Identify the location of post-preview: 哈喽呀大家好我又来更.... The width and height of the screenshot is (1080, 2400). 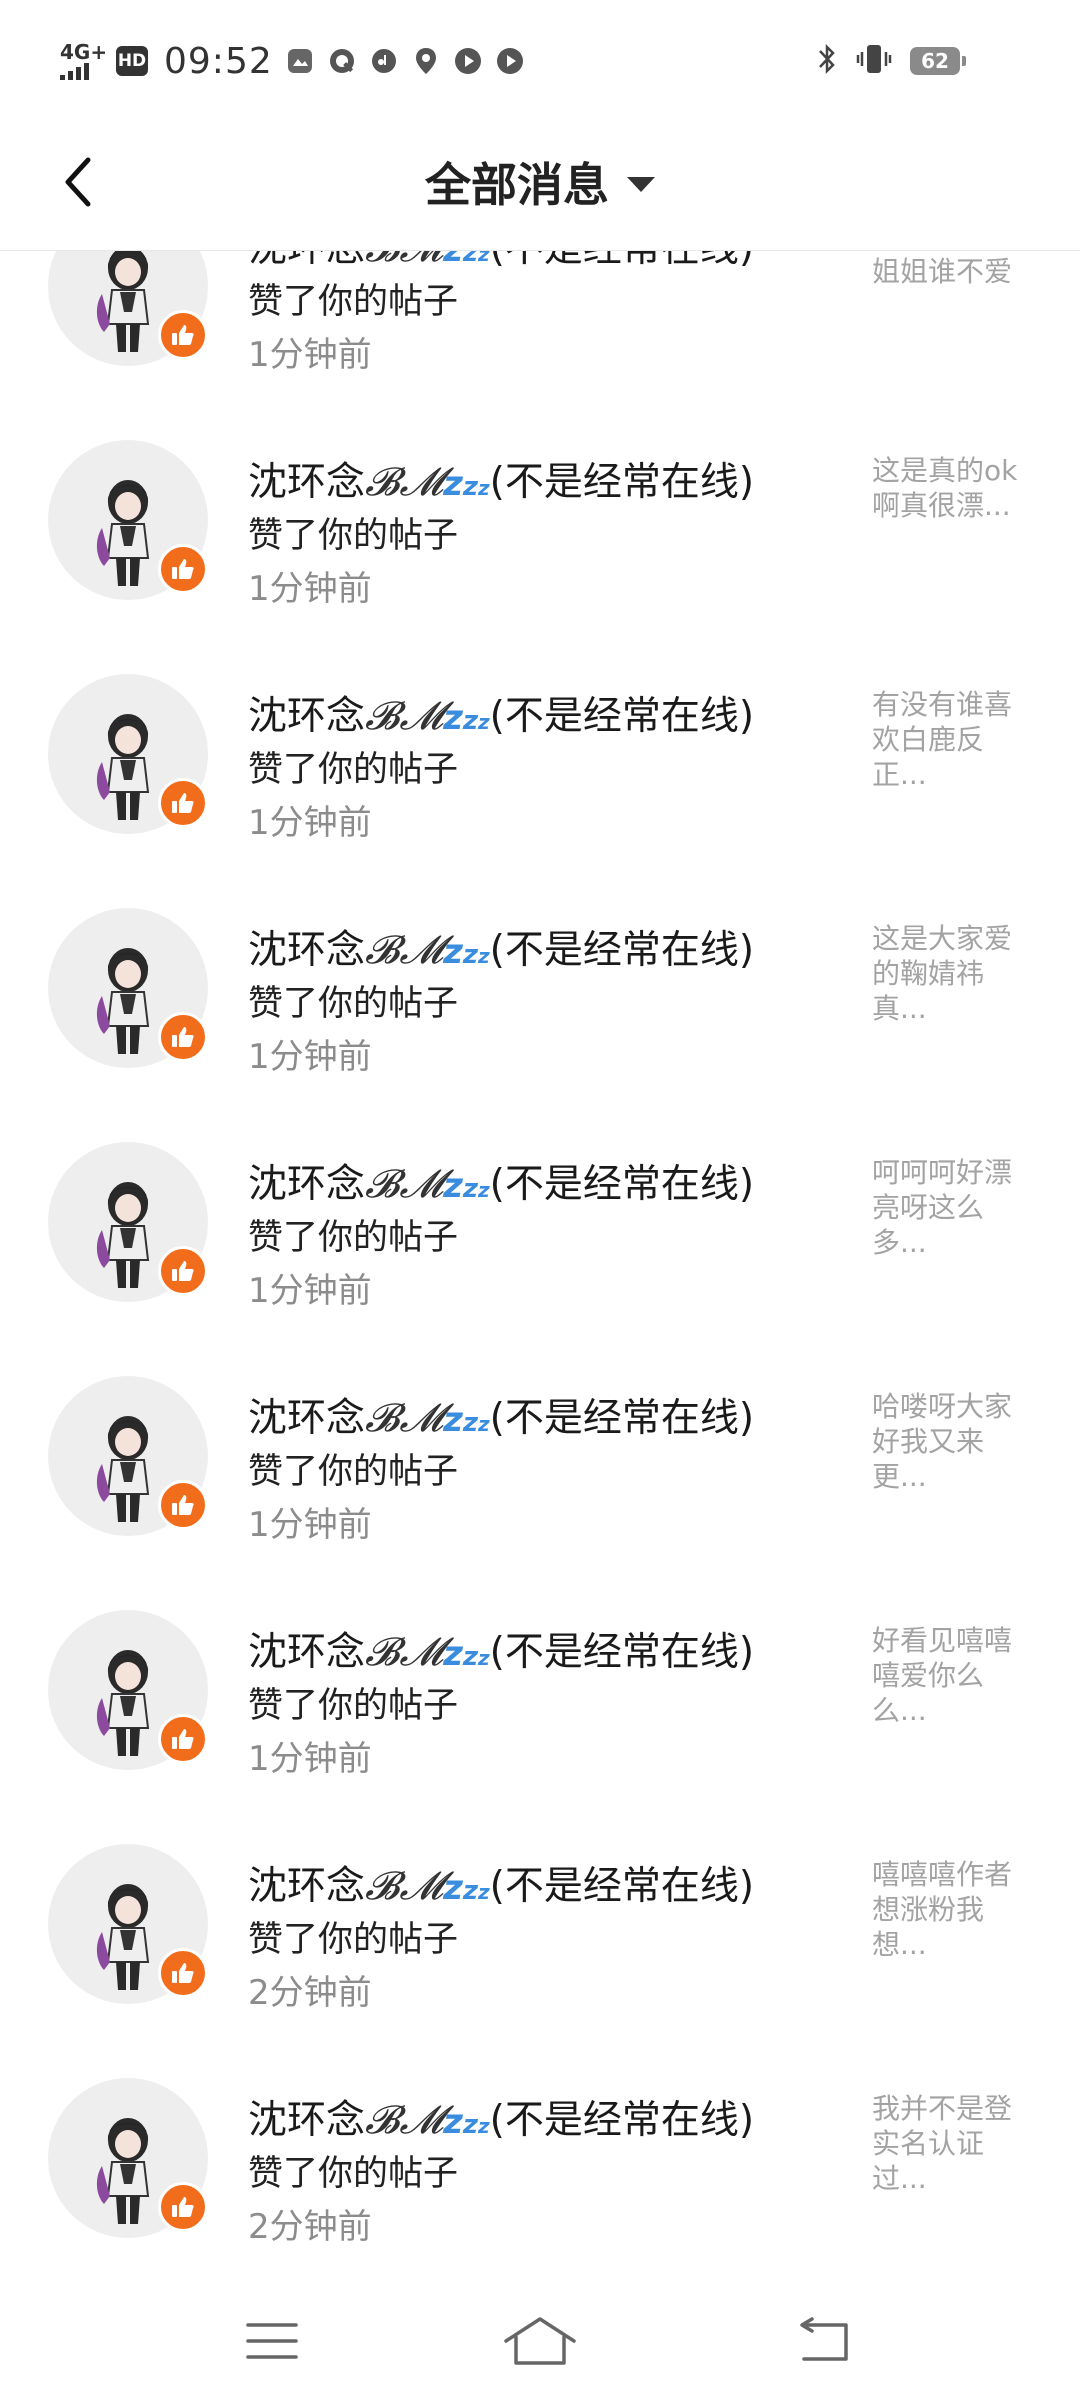
(952, 1441).